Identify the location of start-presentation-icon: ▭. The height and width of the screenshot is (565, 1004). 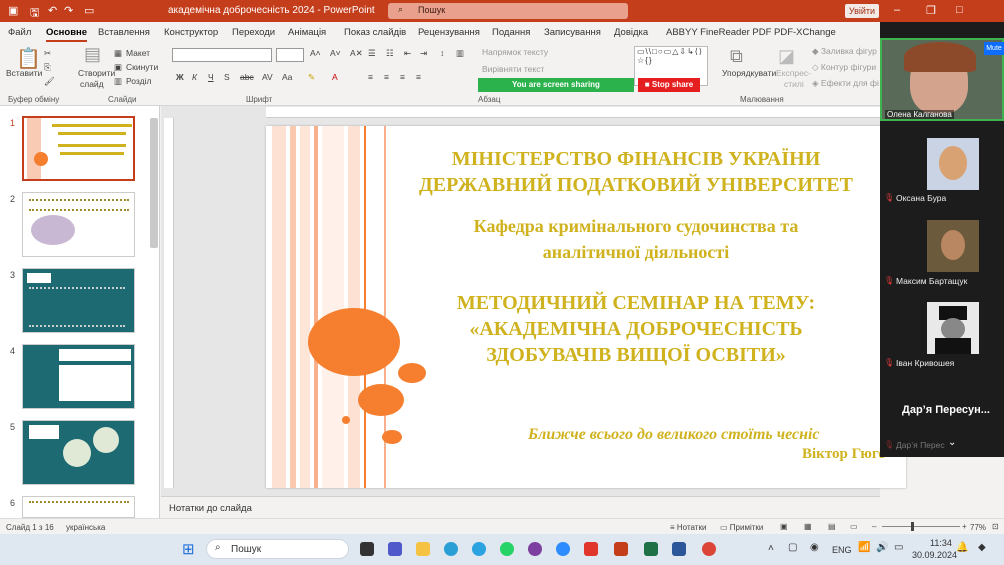
(89, 10).